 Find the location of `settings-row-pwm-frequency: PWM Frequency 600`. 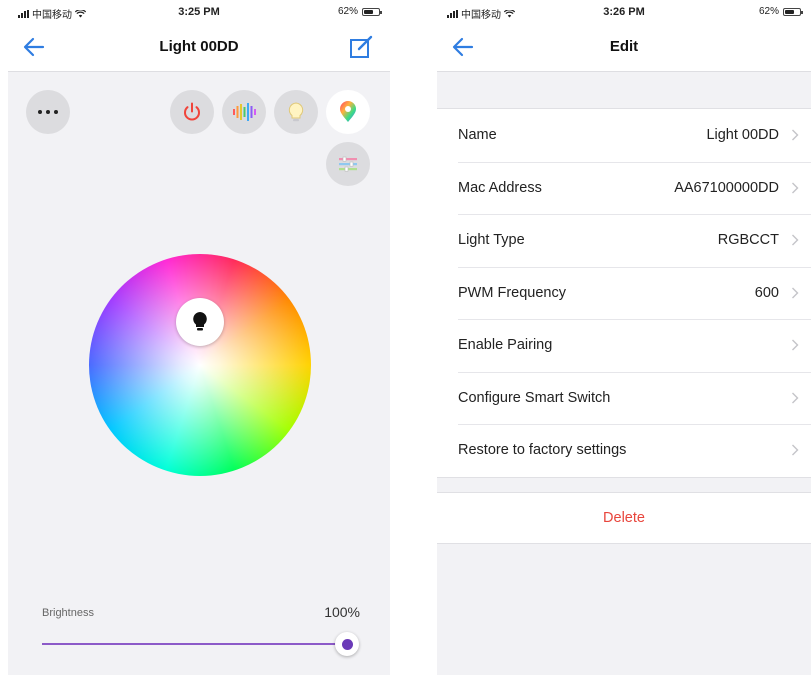

settings-row-pwm-frequency: PWM Frequency 600 is located at coordinates (624, 293).